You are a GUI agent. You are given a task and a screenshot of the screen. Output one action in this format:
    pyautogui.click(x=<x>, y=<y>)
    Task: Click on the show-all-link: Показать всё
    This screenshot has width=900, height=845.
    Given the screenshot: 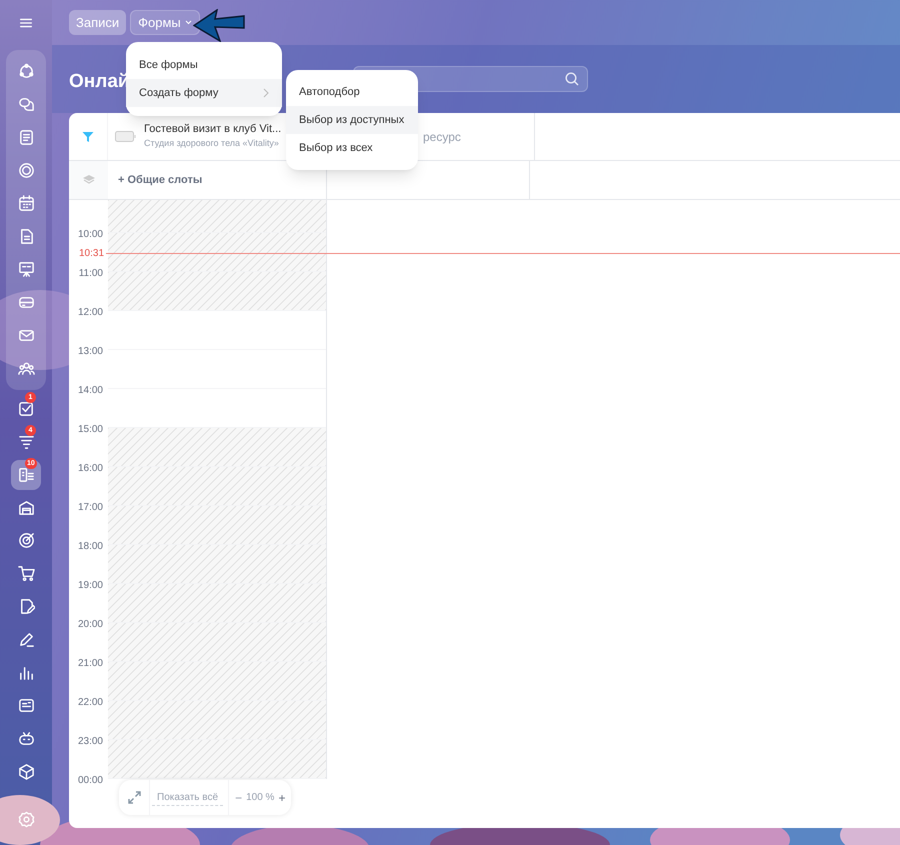 What is the action you would take?
    pyautogui.click(x=188, y=798)
    